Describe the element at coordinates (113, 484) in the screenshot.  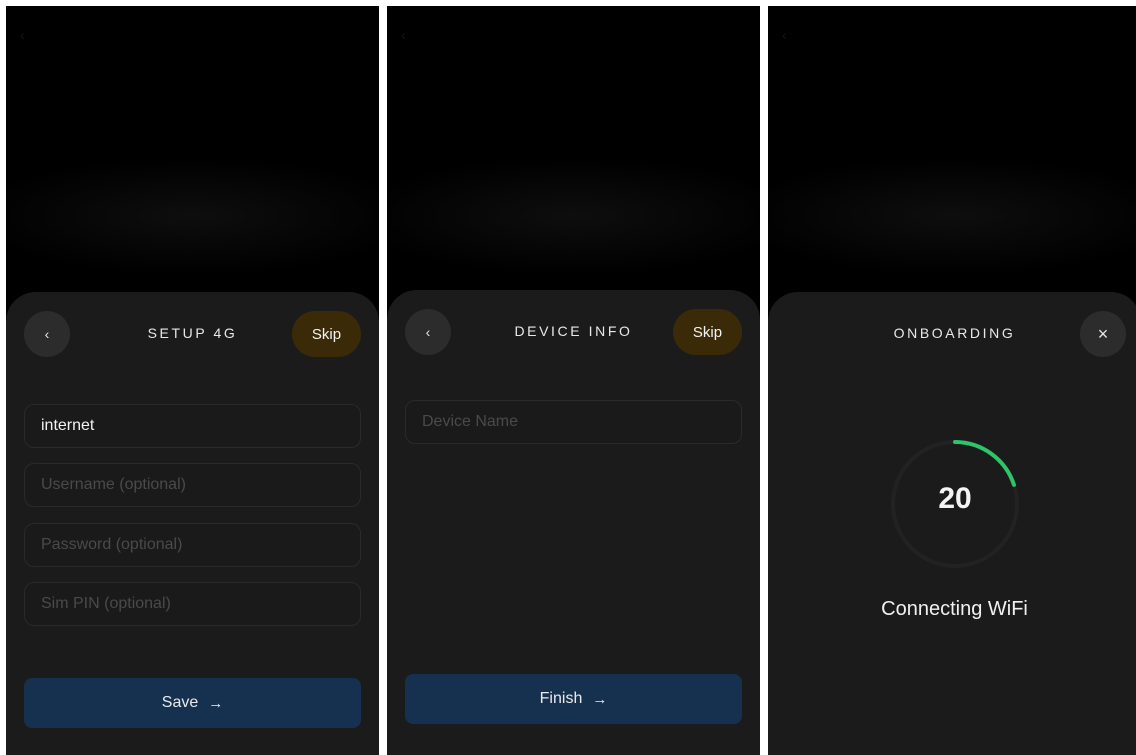
I see `username-field-placeholder: Username (optional)` at that location.